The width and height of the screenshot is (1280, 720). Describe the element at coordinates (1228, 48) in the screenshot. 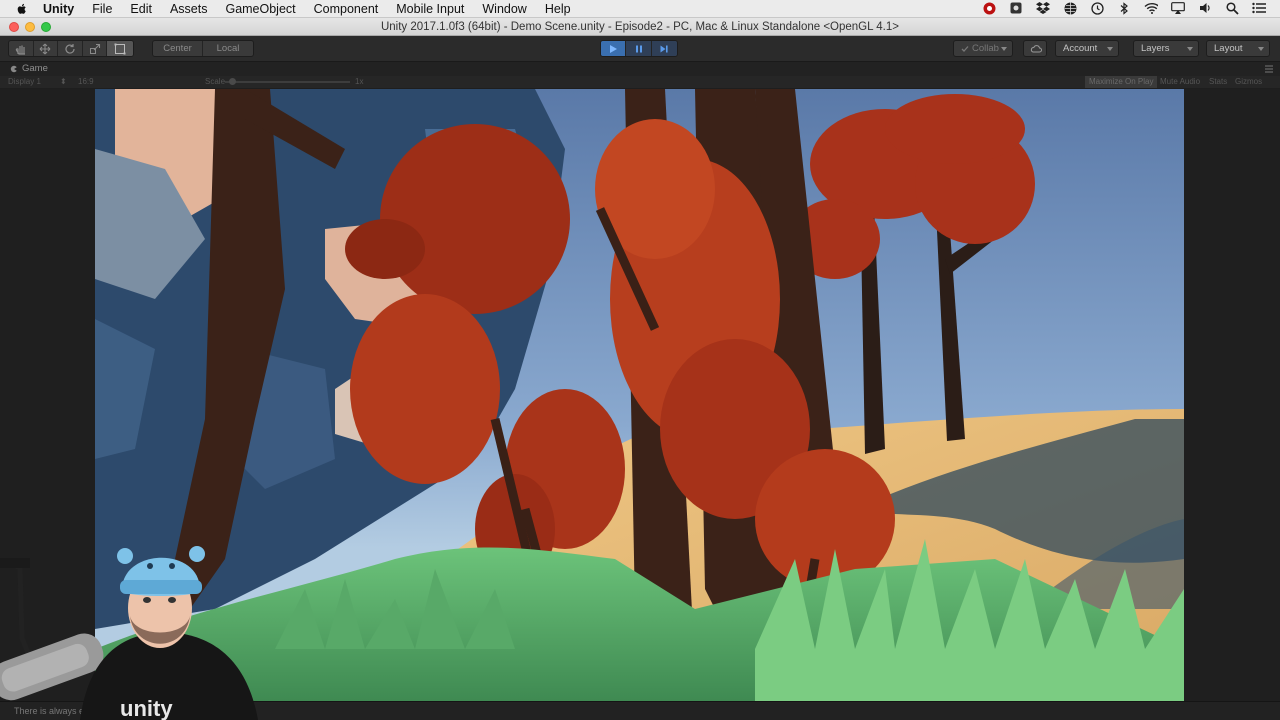

I see `layout-label: Layout` at that location.